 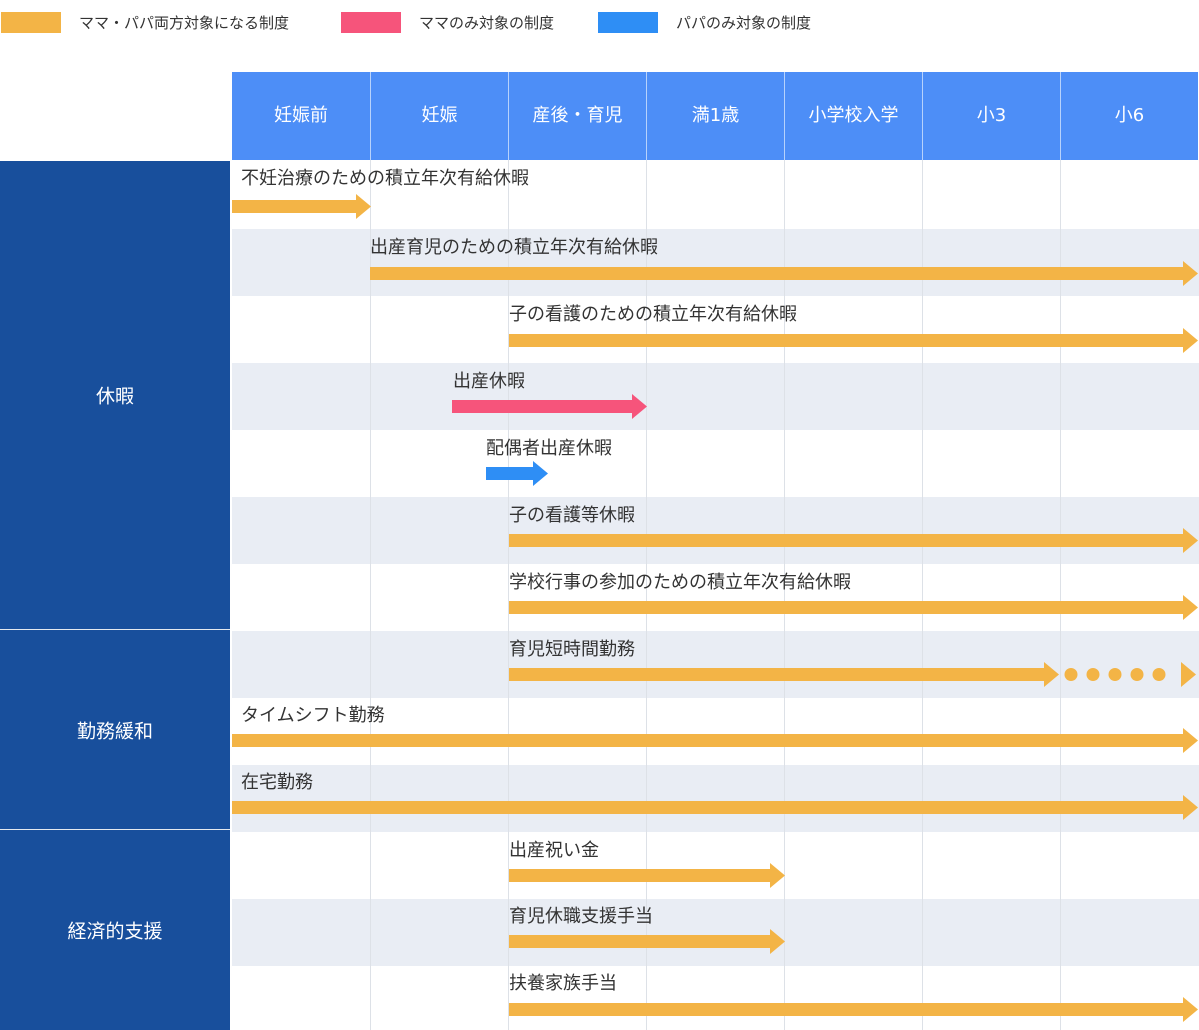 I want to click on system-label-childcare-nursing-leave: 子の看護のための積立年次有給休暇, so click(x=653, y=314).